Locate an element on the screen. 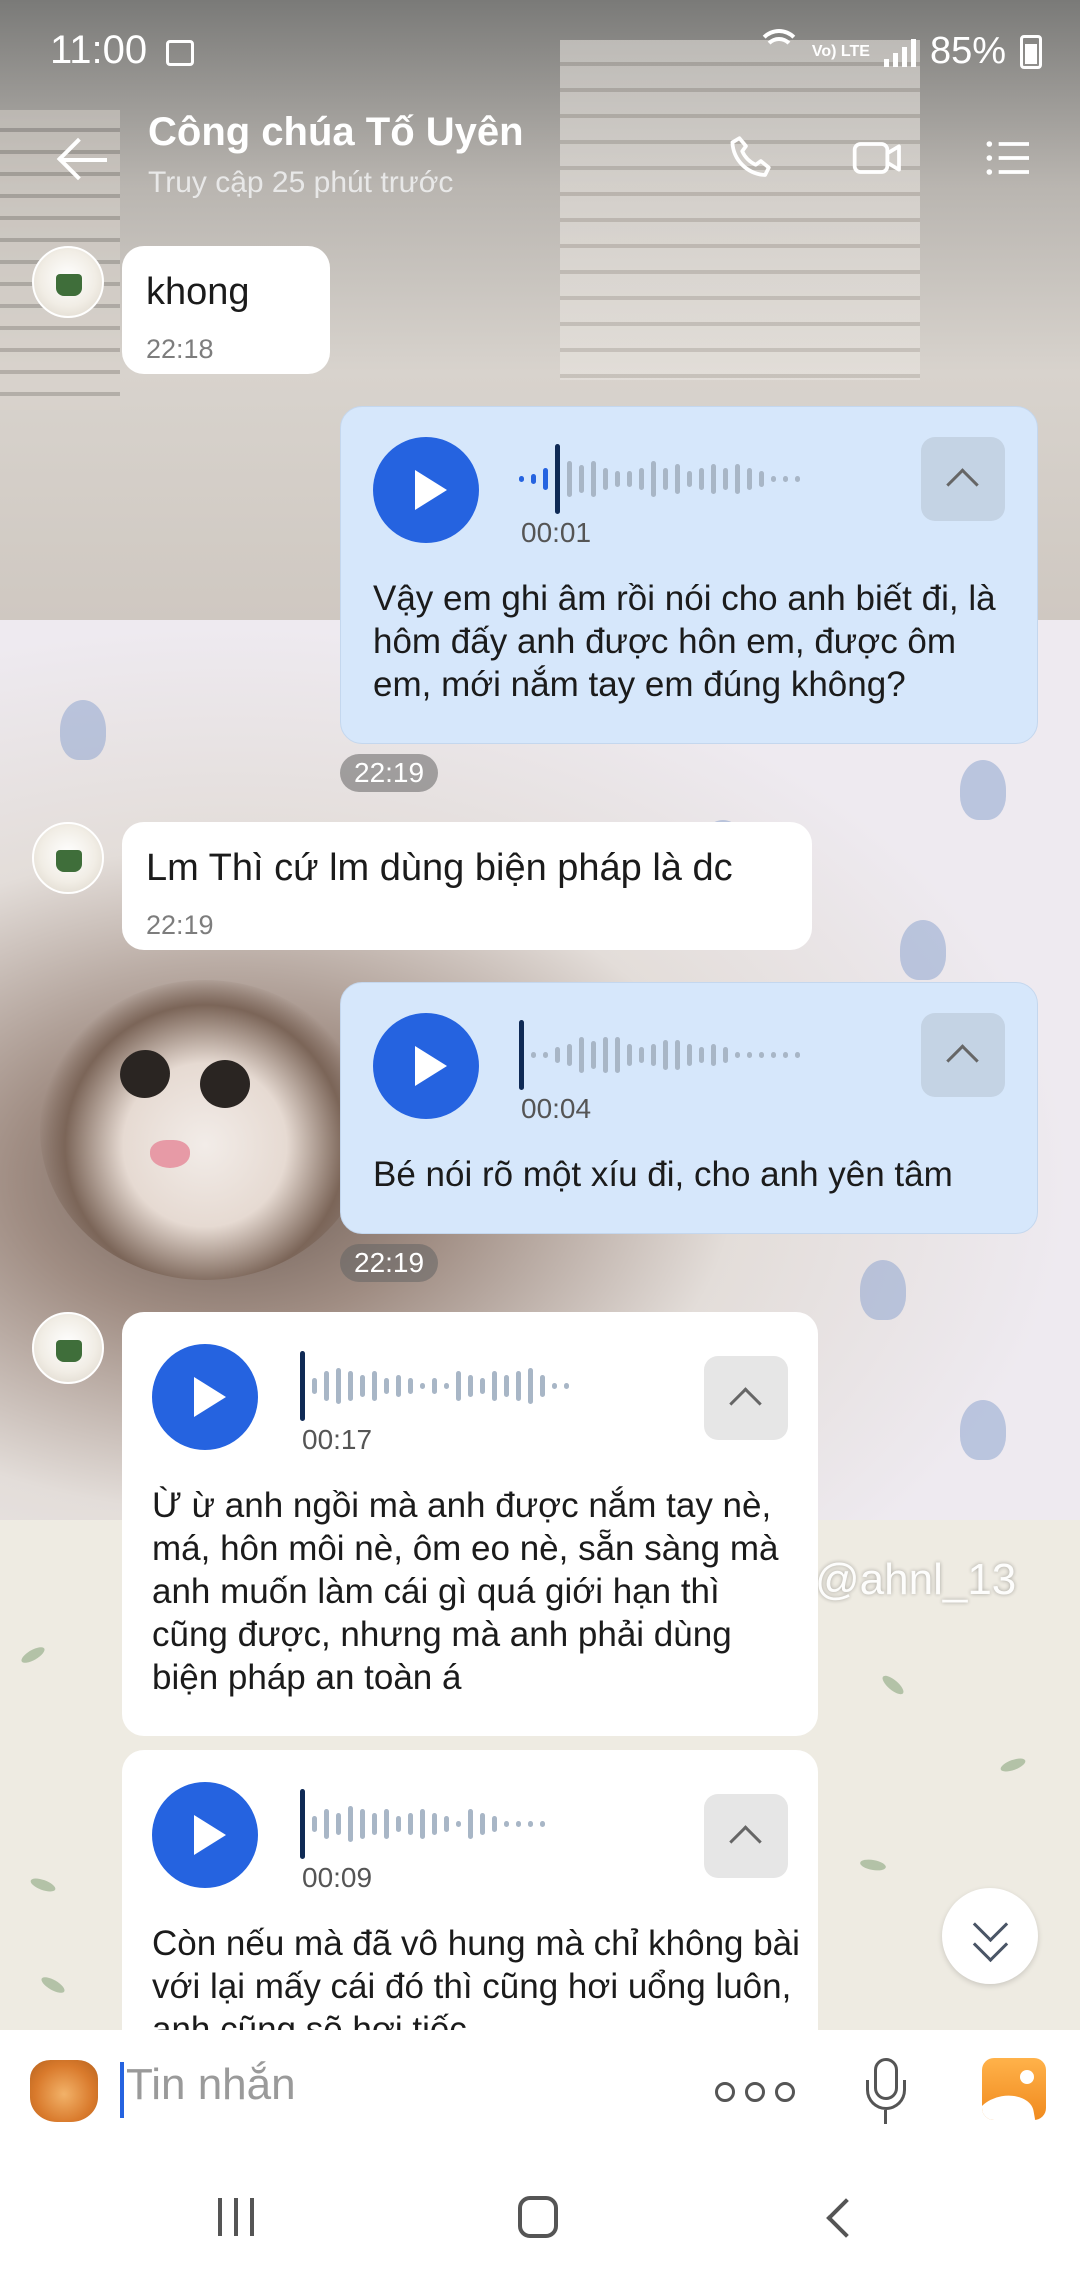  voice-duration: 00:04 is located at coordinates (556, 1108).